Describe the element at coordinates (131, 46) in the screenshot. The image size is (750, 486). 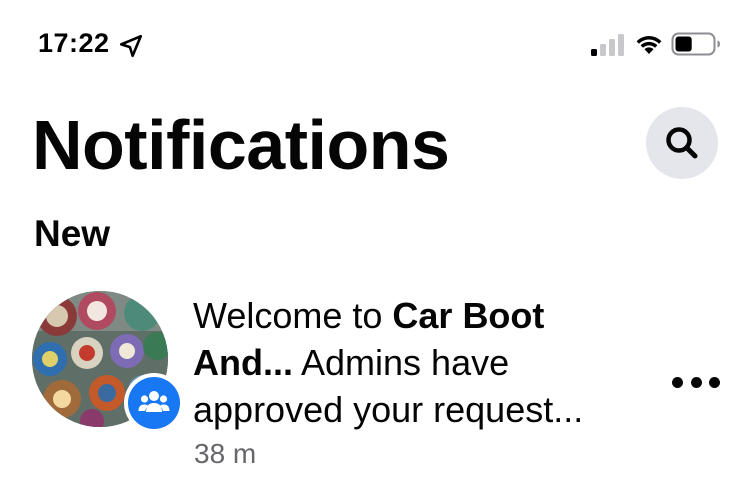
I see `location-arrow-icon` at that location.